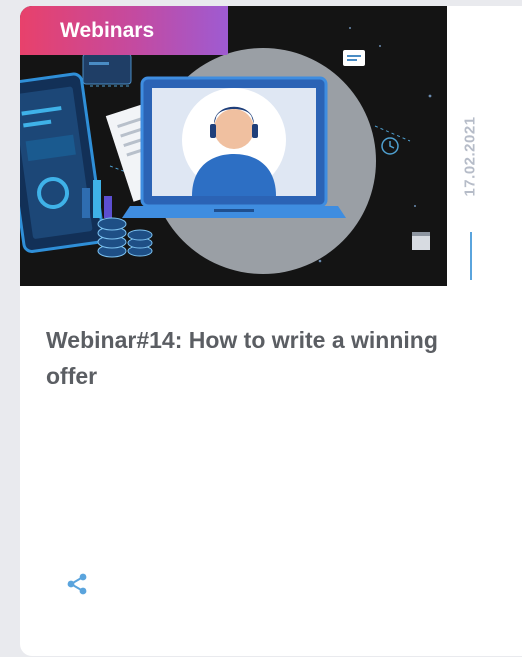 The image size is (522, 657). What do you see at coordinates (266, 358) in the screenshot?
I see `webinar-title: Webinar#14: How to write a winning offer` at bounding box center [266, 358].